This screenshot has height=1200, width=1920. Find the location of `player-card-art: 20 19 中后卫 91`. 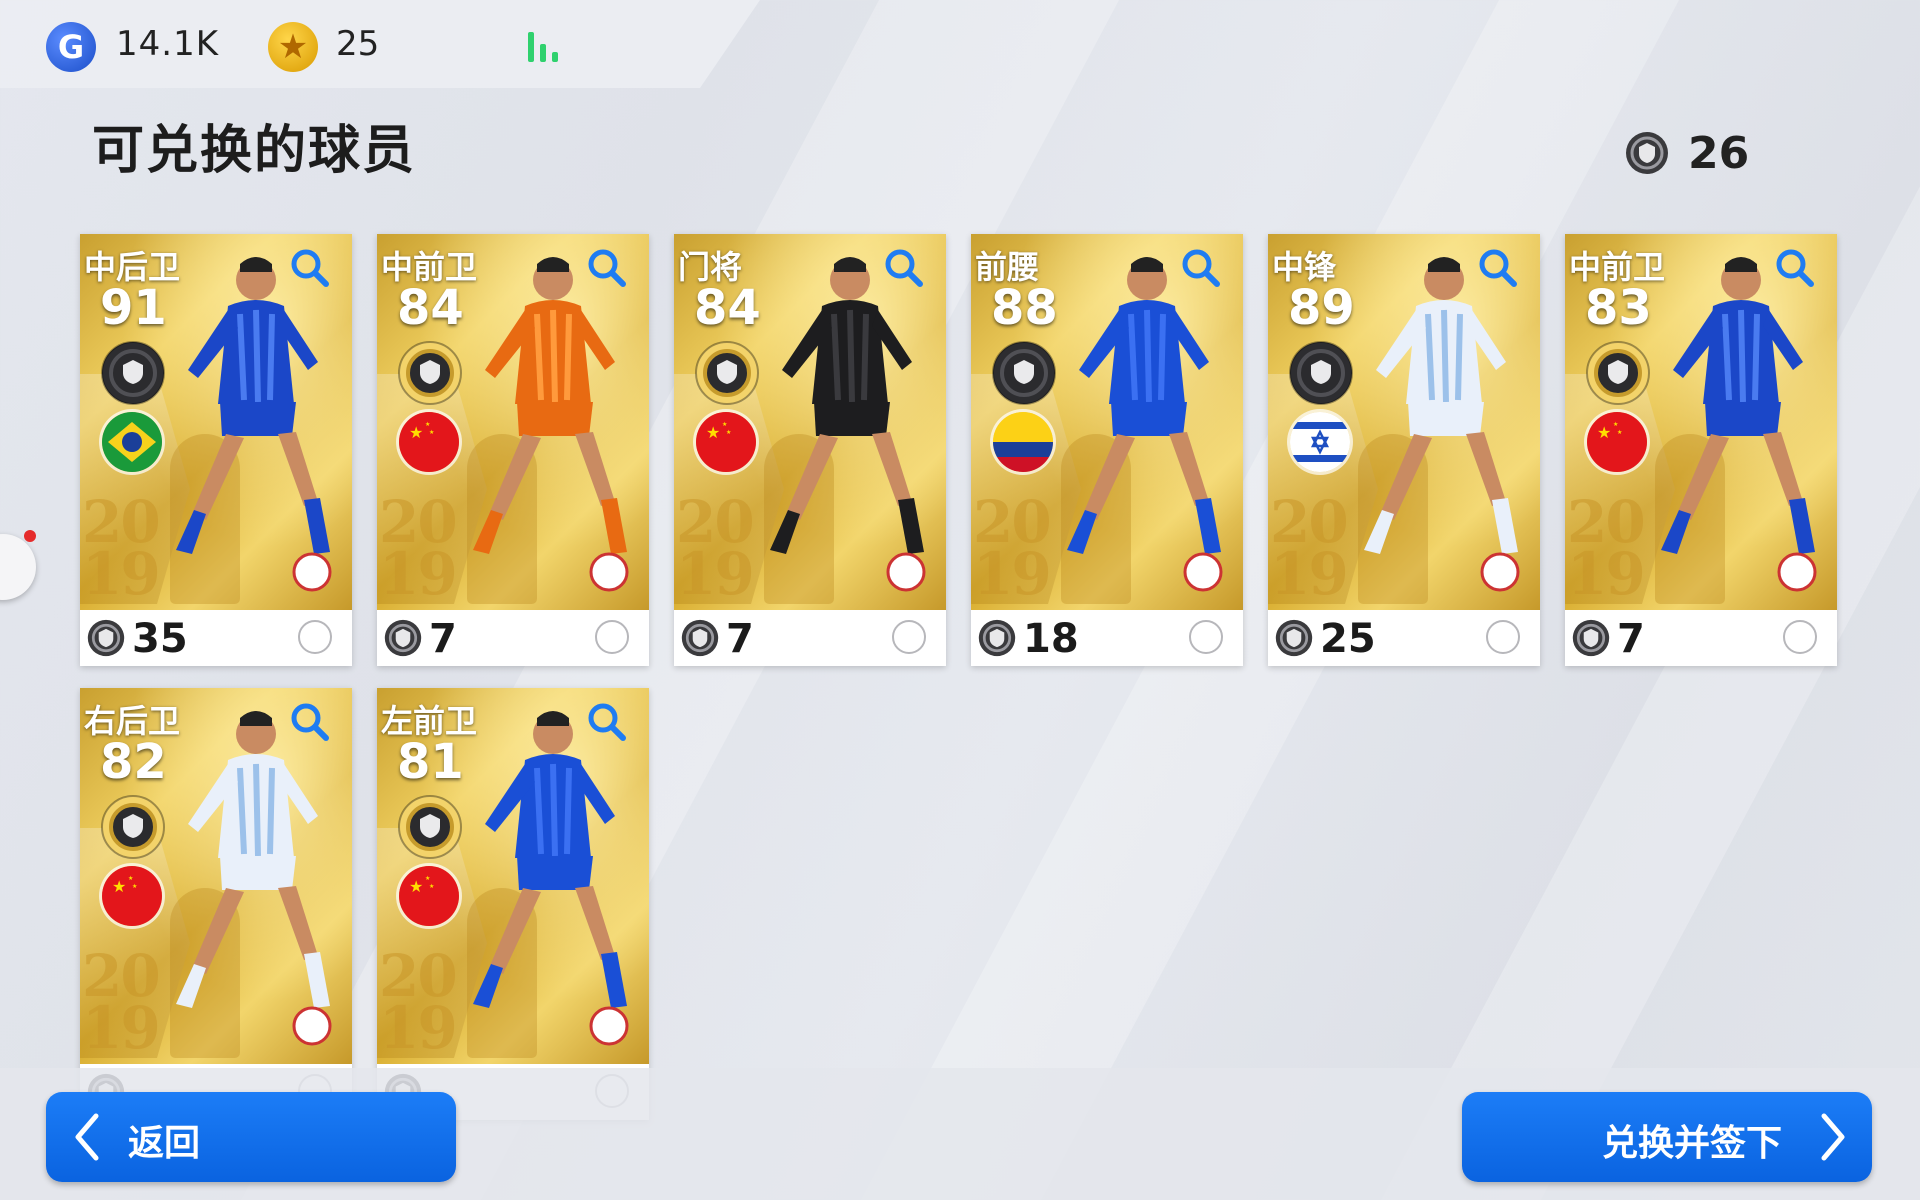

player-card-art: 20 19 中后卫 91 is located at coordinates (216, 422).